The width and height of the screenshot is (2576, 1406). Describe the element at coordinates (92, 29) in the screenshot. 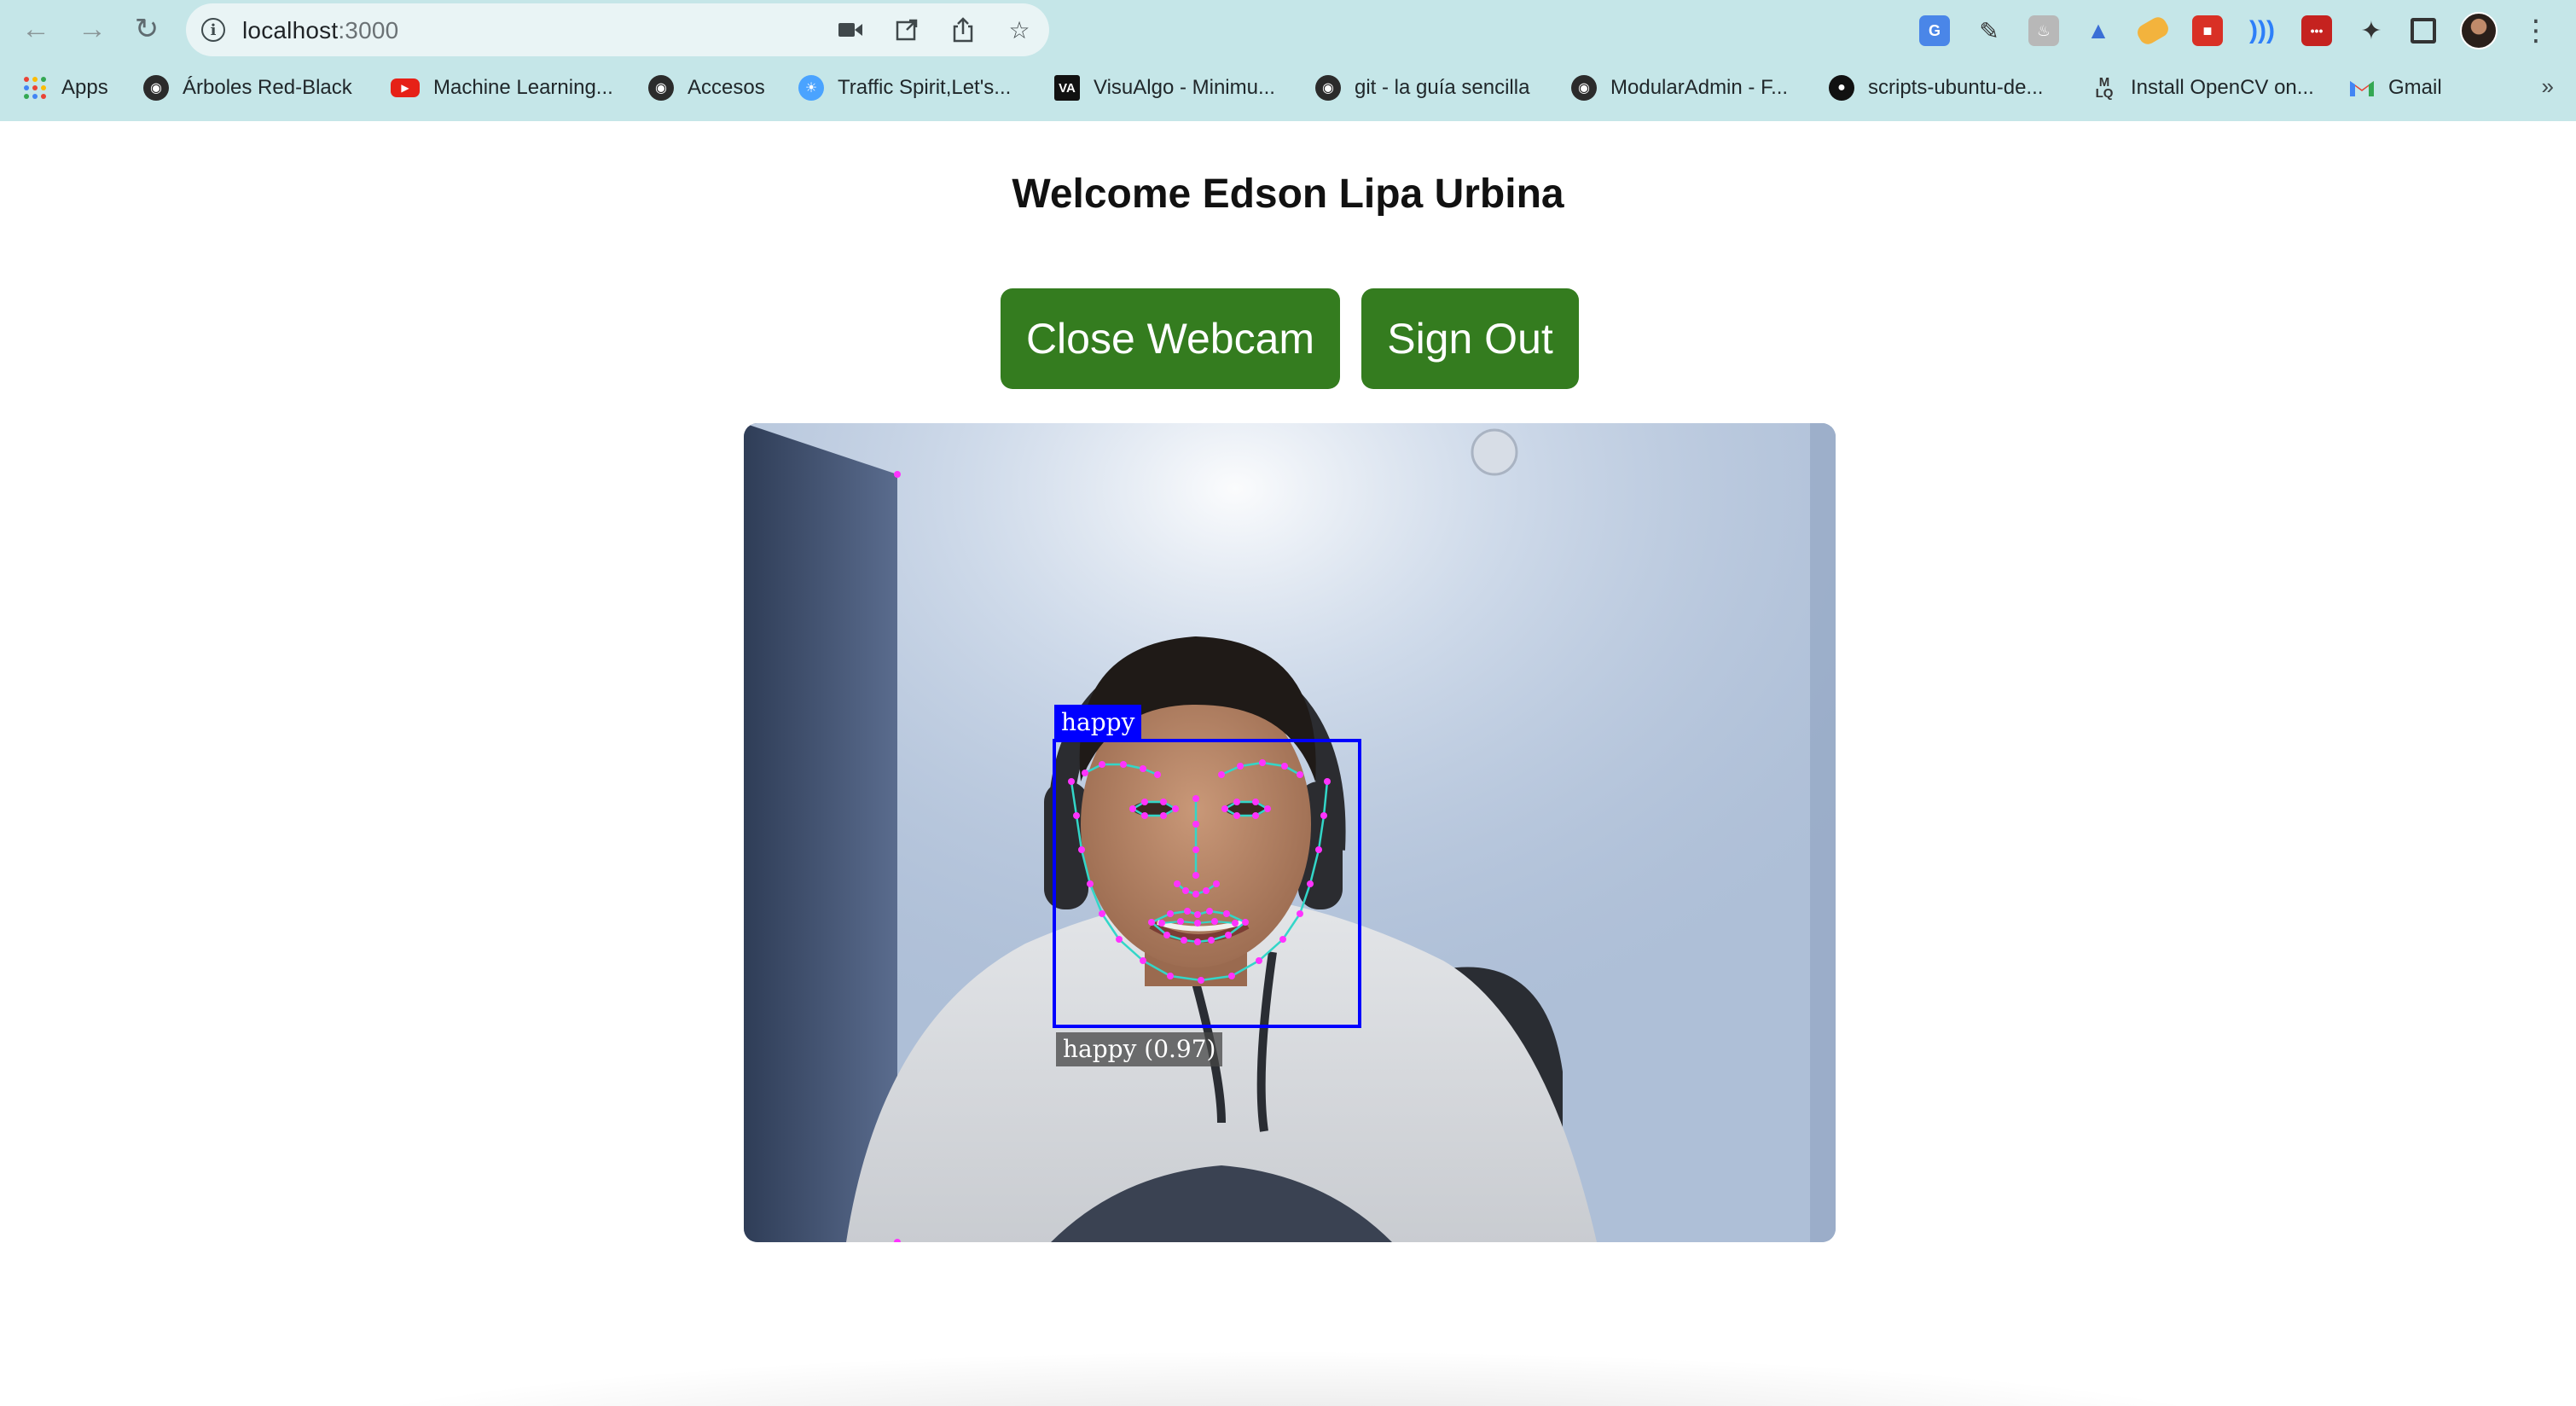

I see `forward-icon: →` at that location.